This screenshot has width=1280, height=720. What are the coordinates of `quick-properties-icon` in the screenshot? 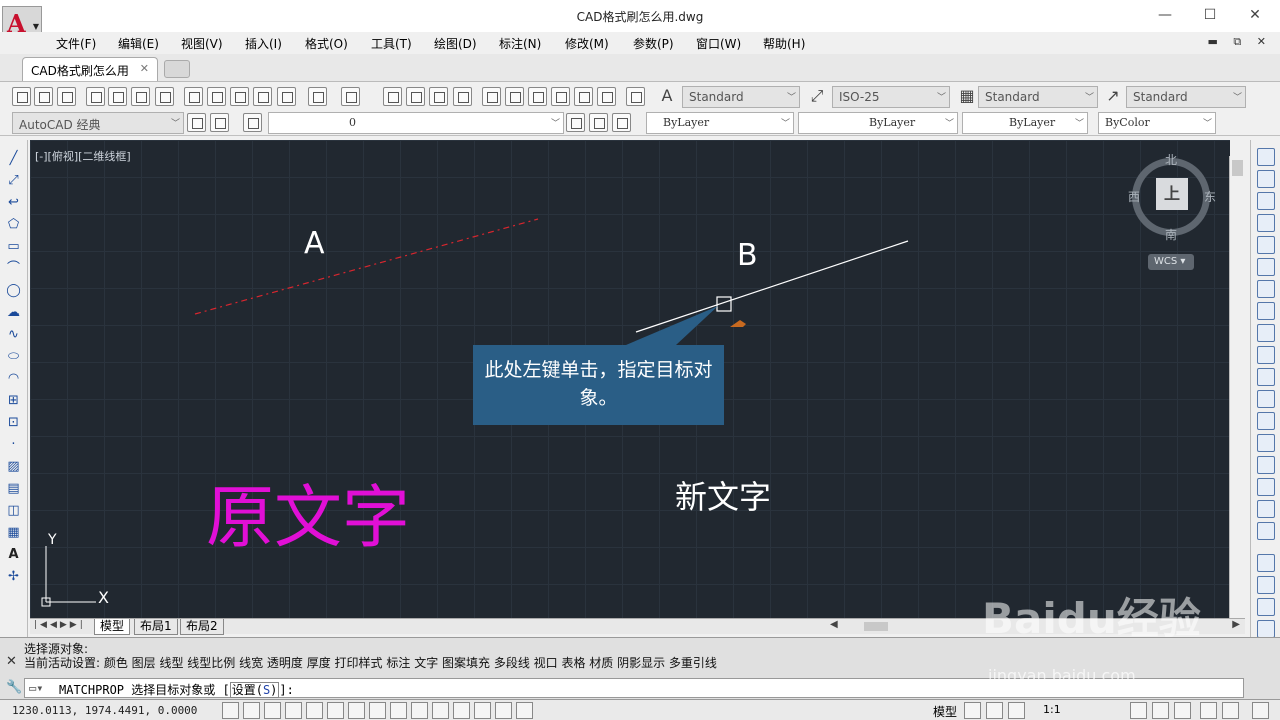 It's located at (482, 710).